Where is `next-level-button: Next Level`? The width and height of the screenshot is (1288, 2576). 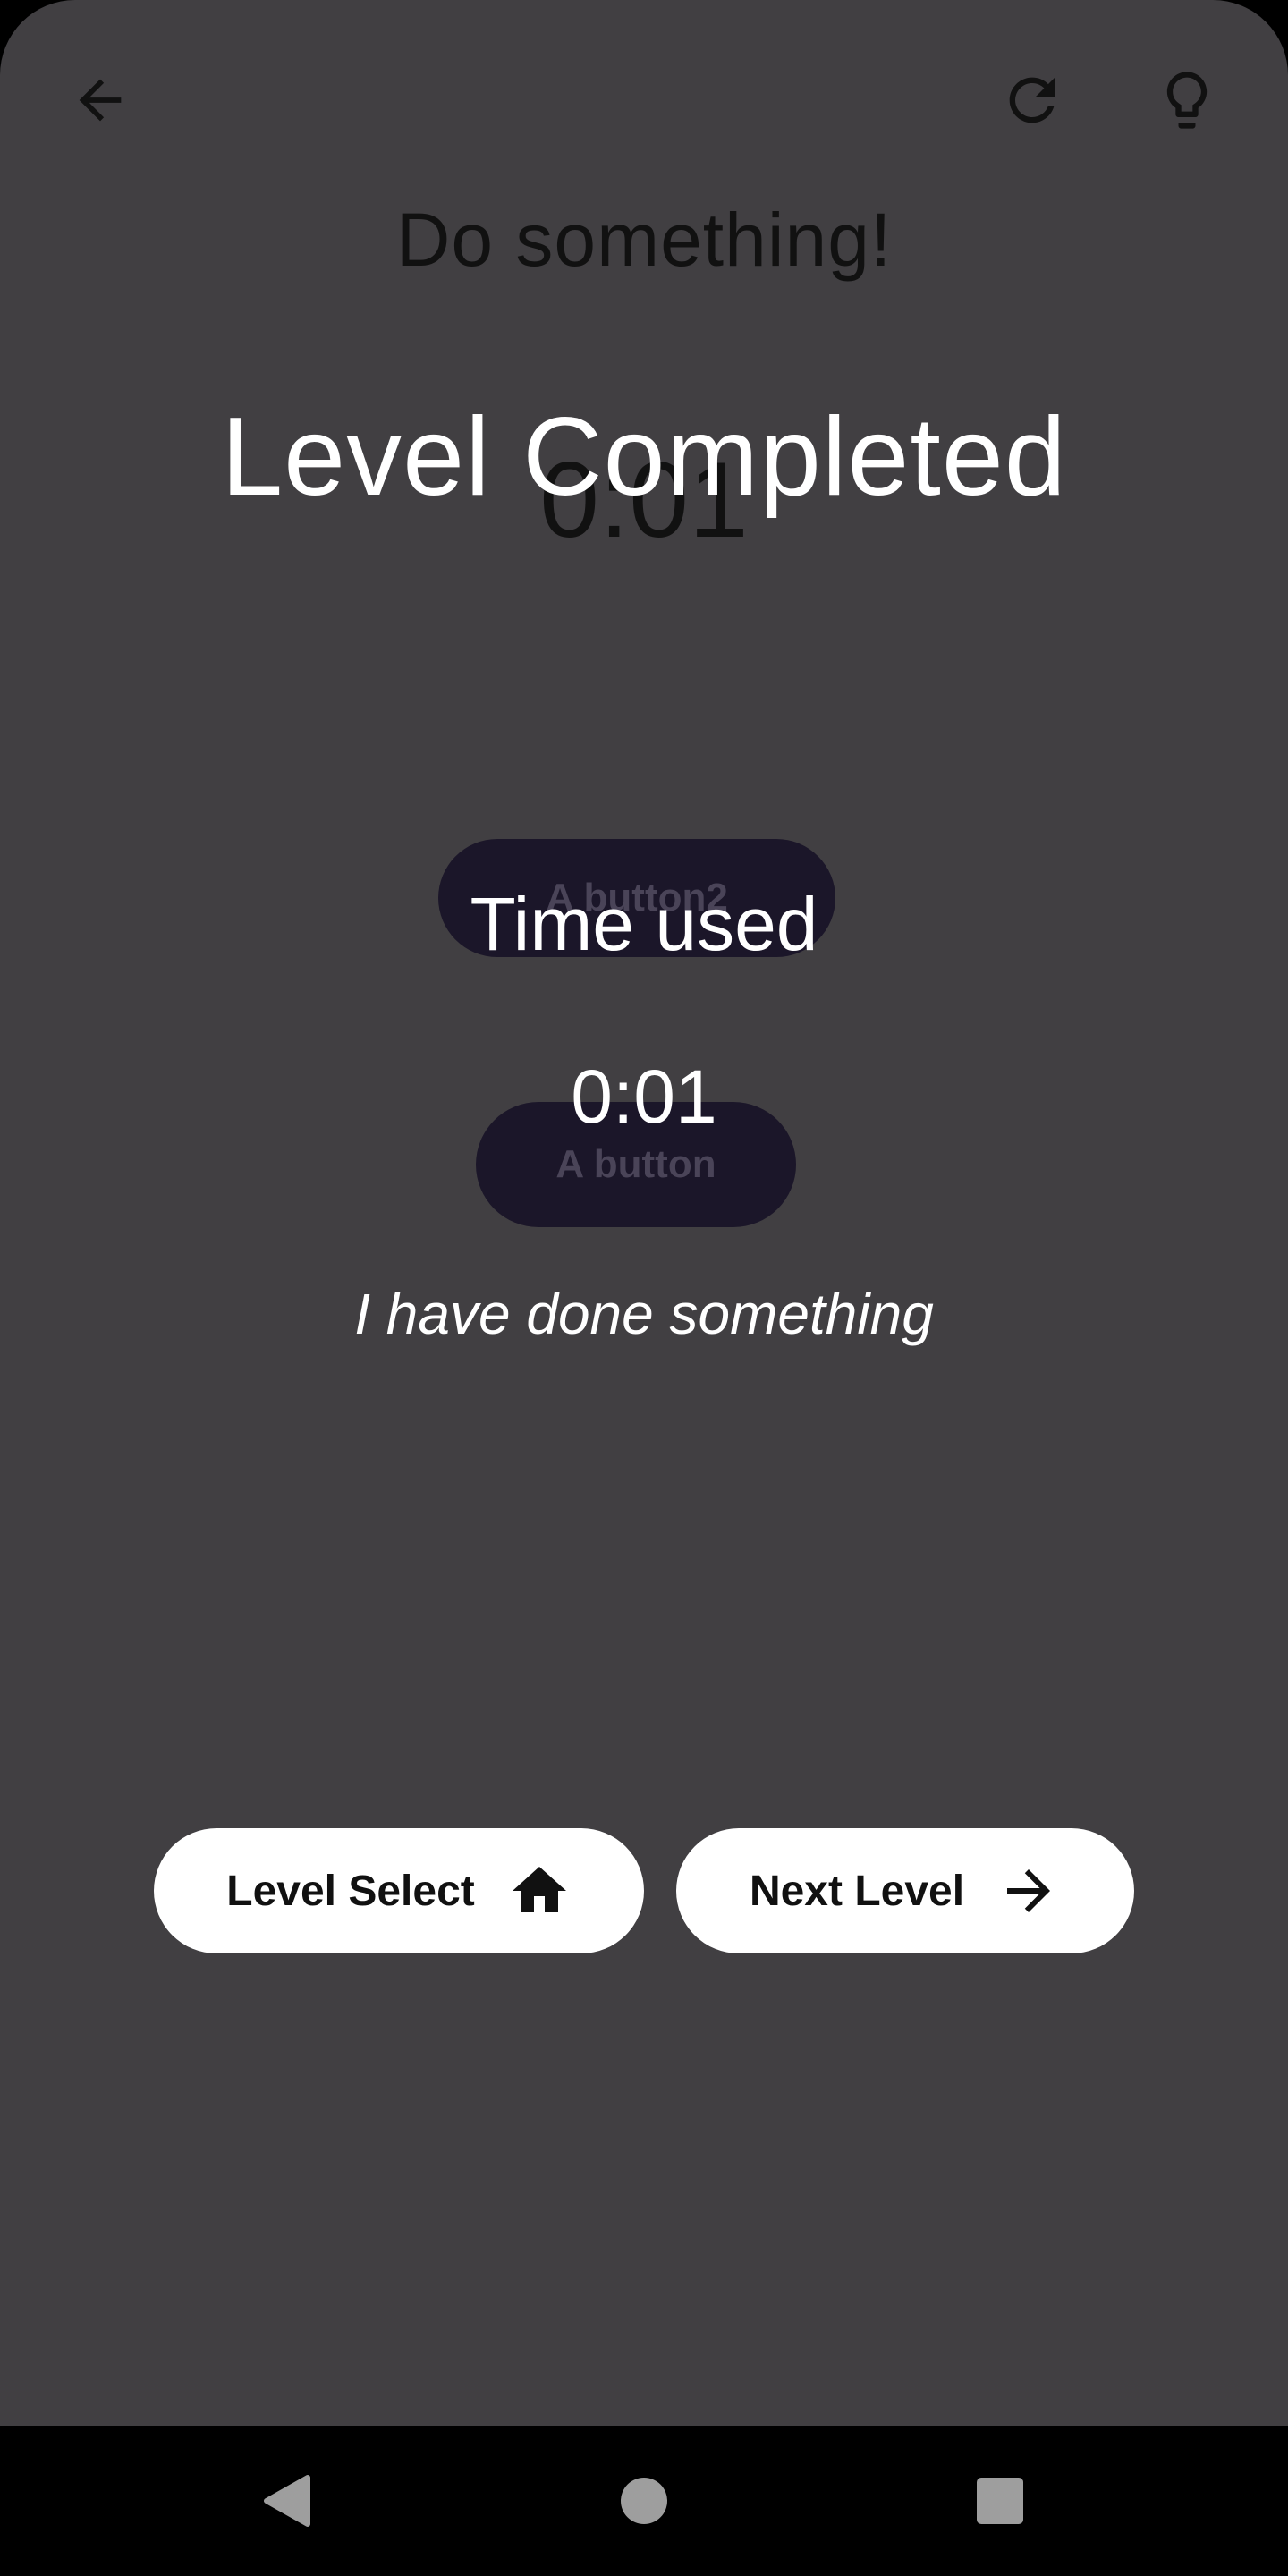 next-level-button: Next Level is located at coordinates (905, 1890).